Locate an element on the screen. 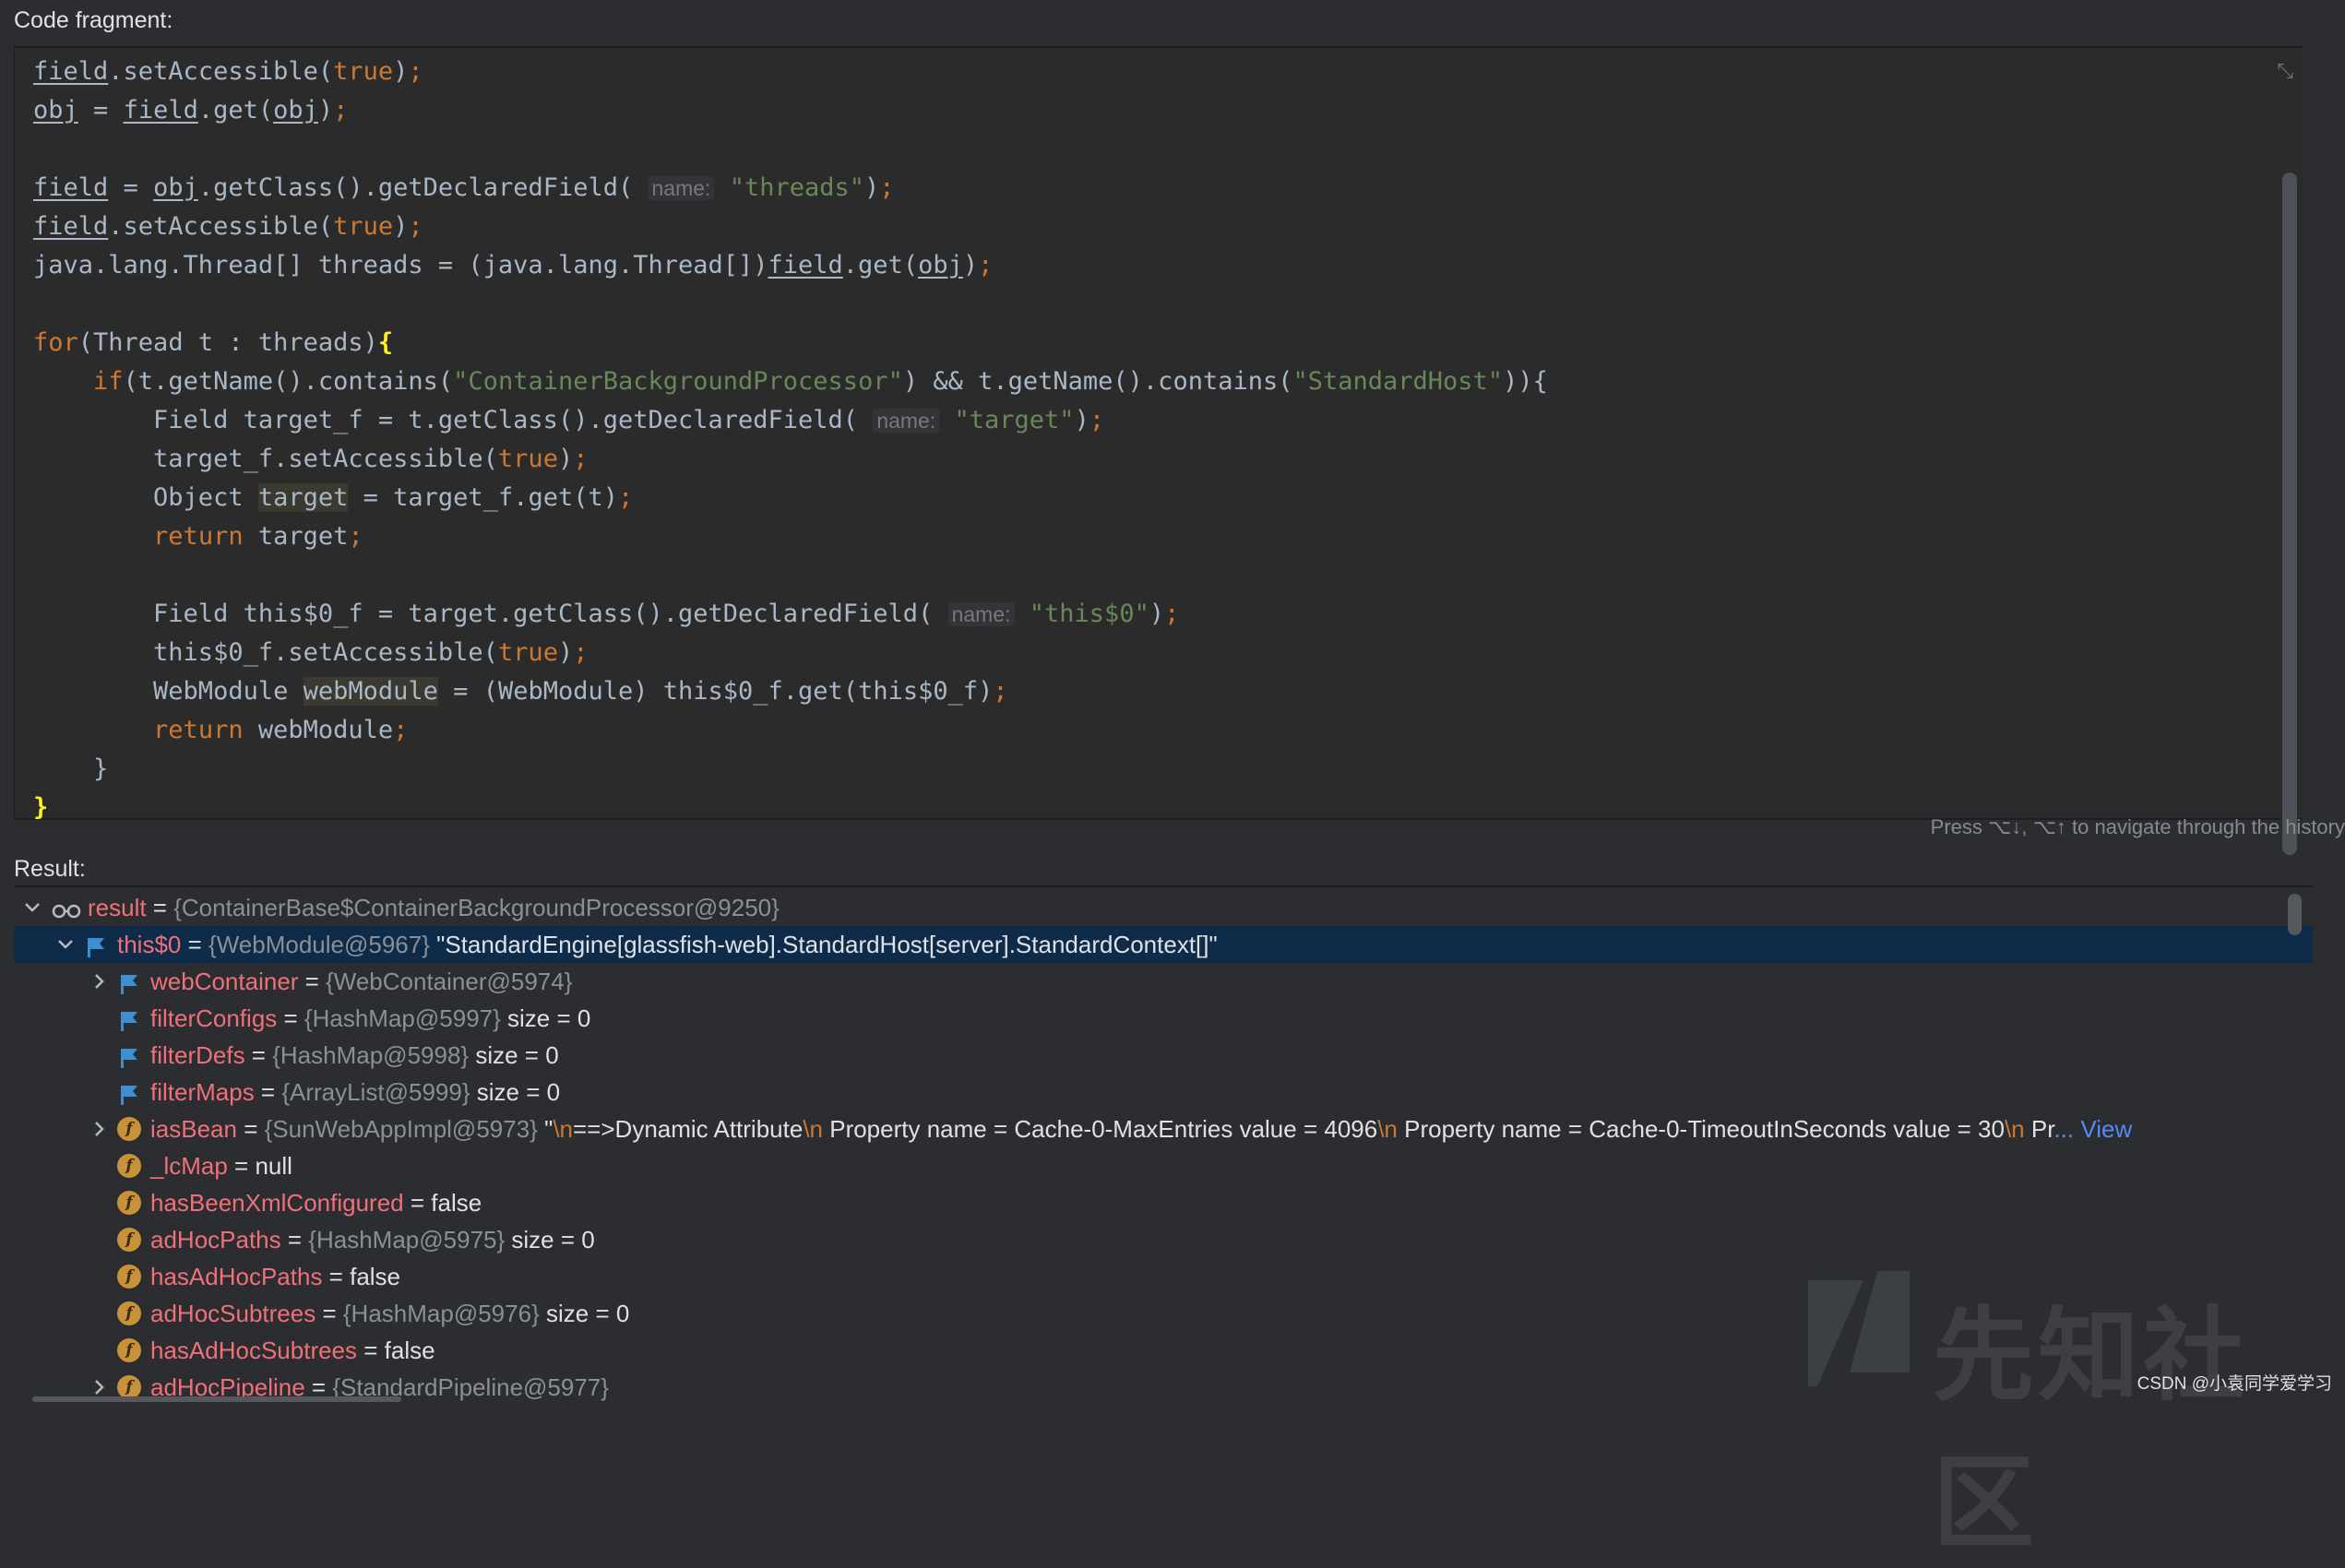  tree-ref: {WebModule@5967} is located at coordinates (319, 944).